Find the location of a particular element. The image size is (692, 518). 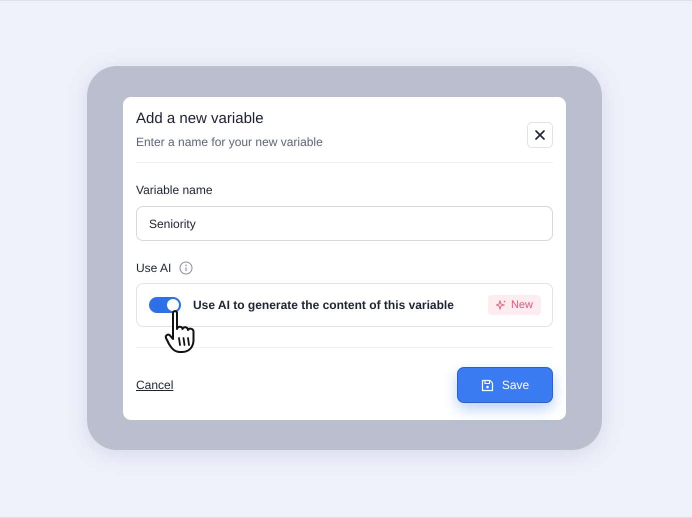

input-field: Seniority is located at coordinates (344, 223).